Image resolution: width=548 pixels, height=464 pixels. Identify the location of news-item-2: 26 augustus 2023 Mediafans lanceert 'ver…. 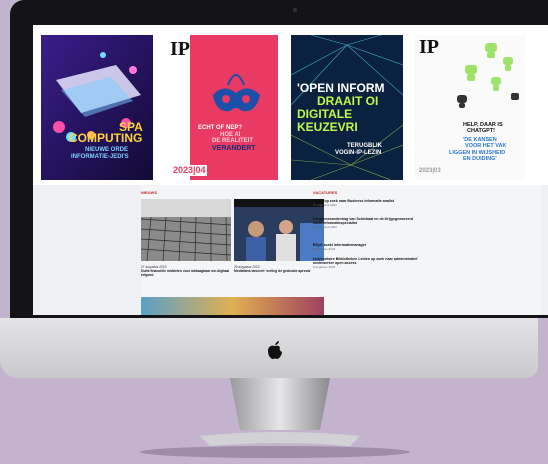
(279, 269).